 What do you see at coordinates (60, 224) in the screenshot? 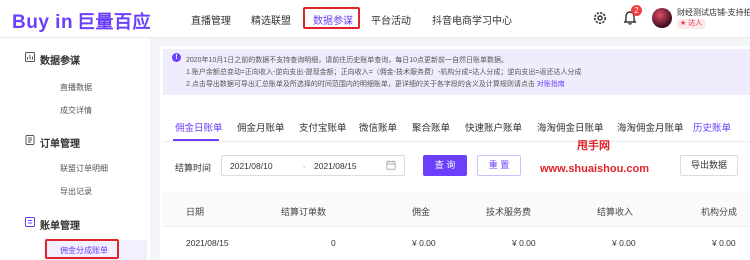
I see `sidebar-section-bill-management: 账单管理` at bounding box center [60, 224].